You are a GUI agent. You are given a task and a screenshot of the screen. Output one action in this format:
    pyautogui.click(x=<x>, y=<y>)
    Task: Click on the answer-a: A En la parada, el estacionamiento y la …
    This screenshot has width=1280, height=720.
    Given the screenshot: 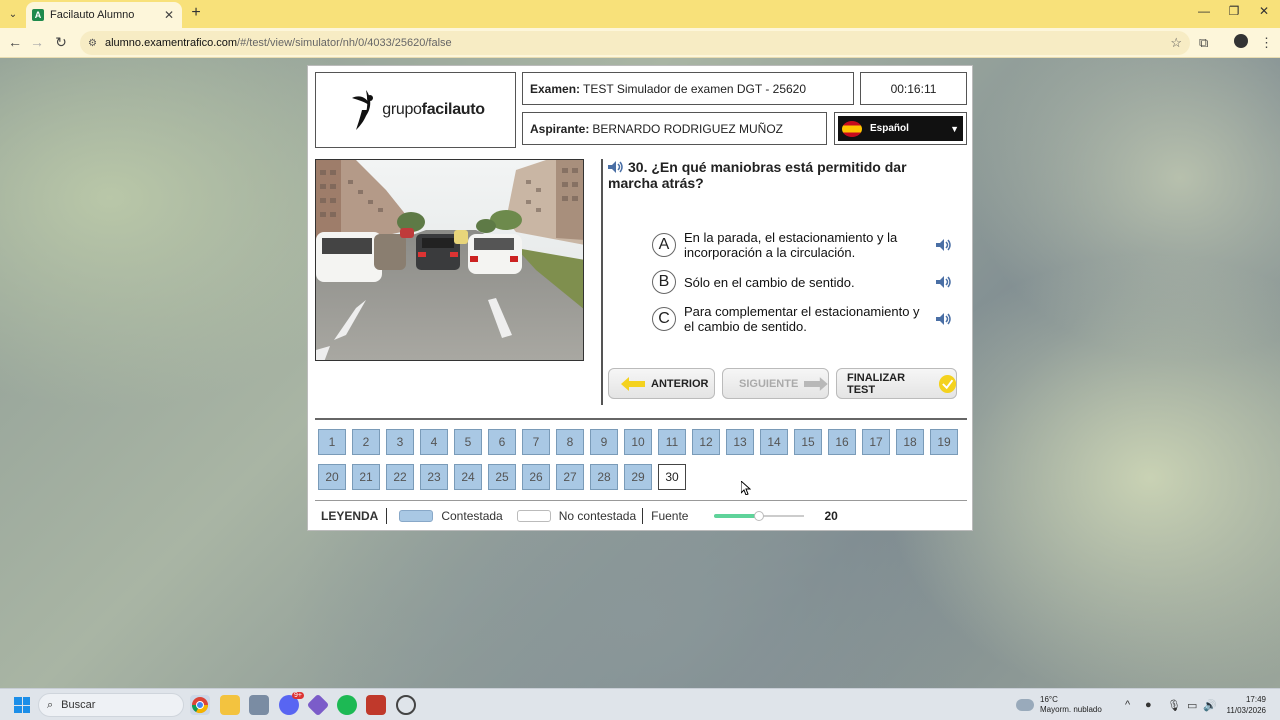 What is the action you would take?
    pyautogui.click(x=802, y=245)
    